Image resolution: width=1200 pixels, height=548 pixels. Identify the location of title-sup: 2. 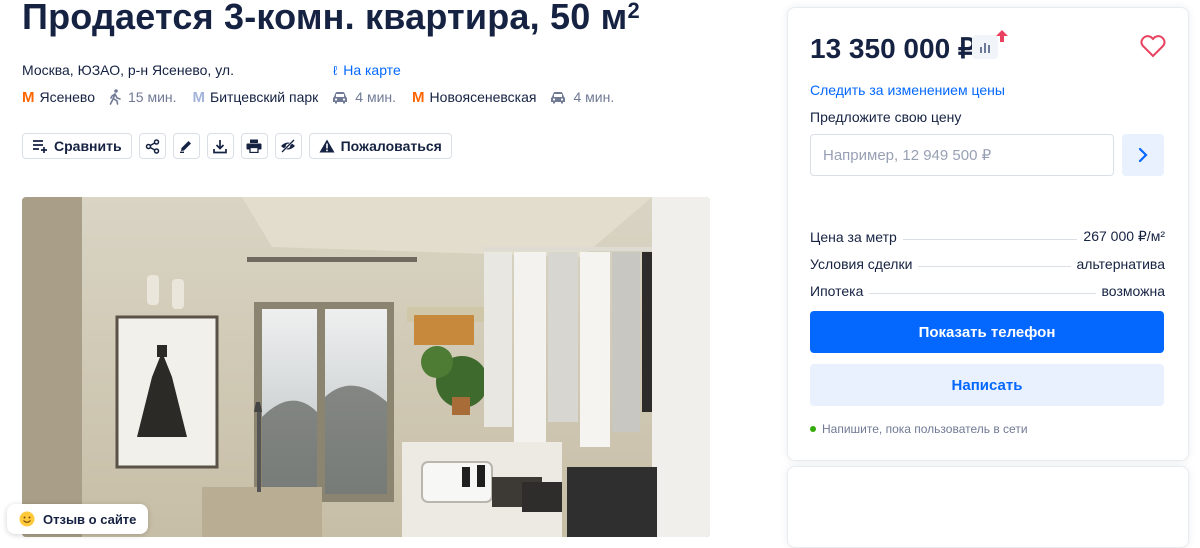
(633, 11).